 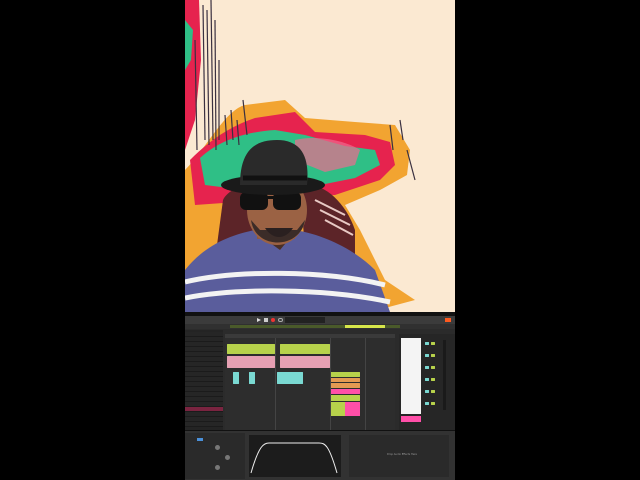 I want to click on stop-icon, so click(x=266, y=320).